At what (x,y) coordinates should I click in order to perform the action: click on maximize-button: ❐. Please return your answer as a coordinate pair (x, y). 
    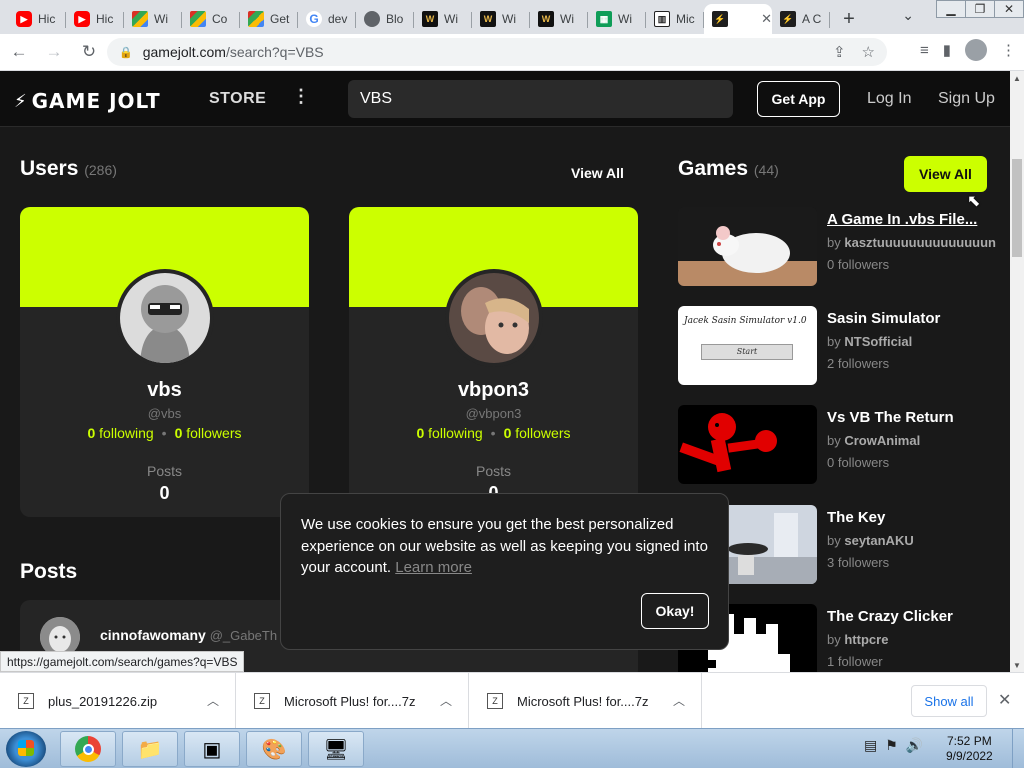
    Looking at the image, I should click on (980, 9).